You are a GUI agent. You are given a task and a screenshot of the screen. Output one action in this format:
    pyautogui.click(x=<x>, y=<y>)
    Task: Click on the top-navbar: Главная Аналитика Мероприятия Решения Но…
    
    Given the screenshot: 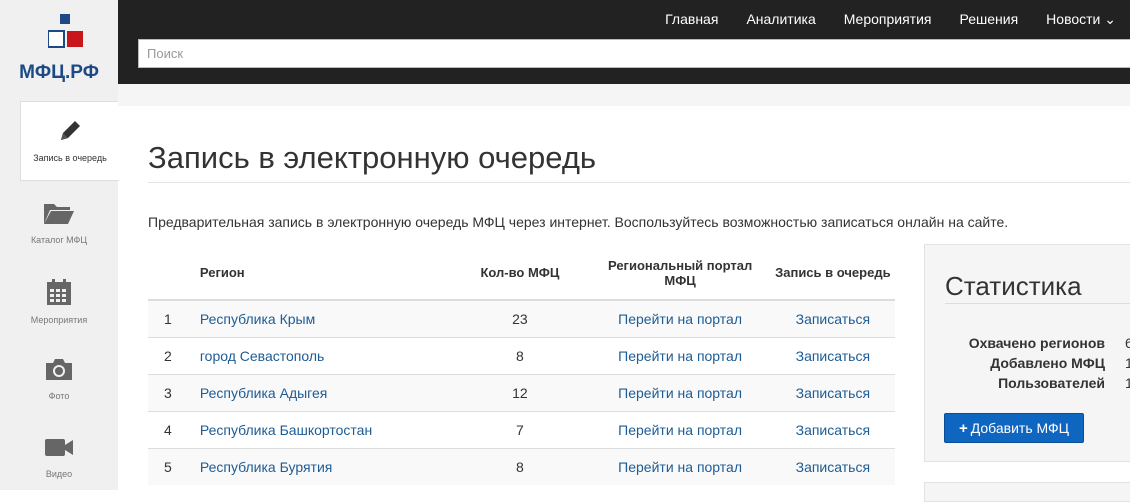 What is the action you would take?
    pyautogui.click(x=624, y=42)
    